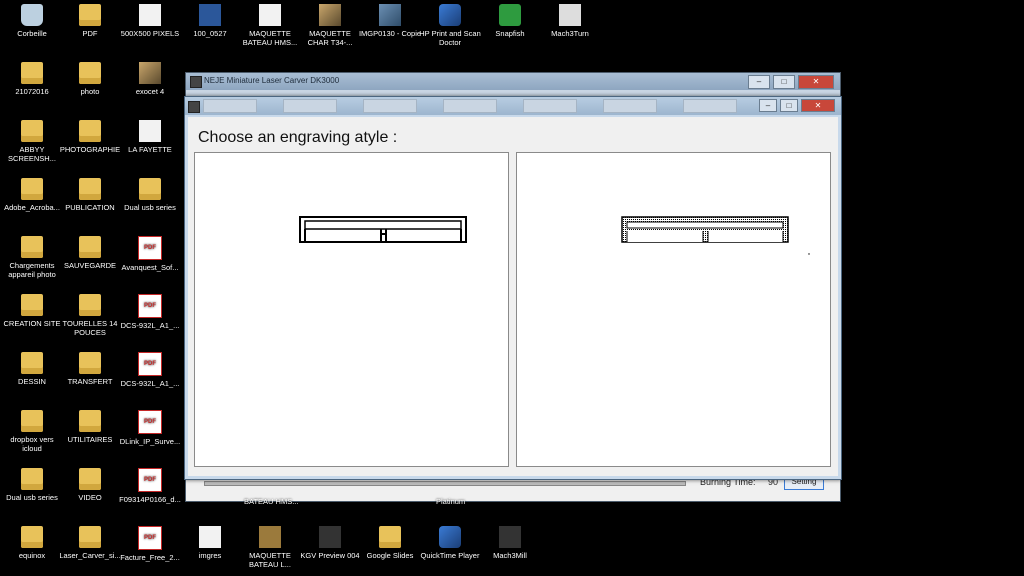 This screenshot has width=1024, height=576. I want to click on power-slider, so click(445, 483).